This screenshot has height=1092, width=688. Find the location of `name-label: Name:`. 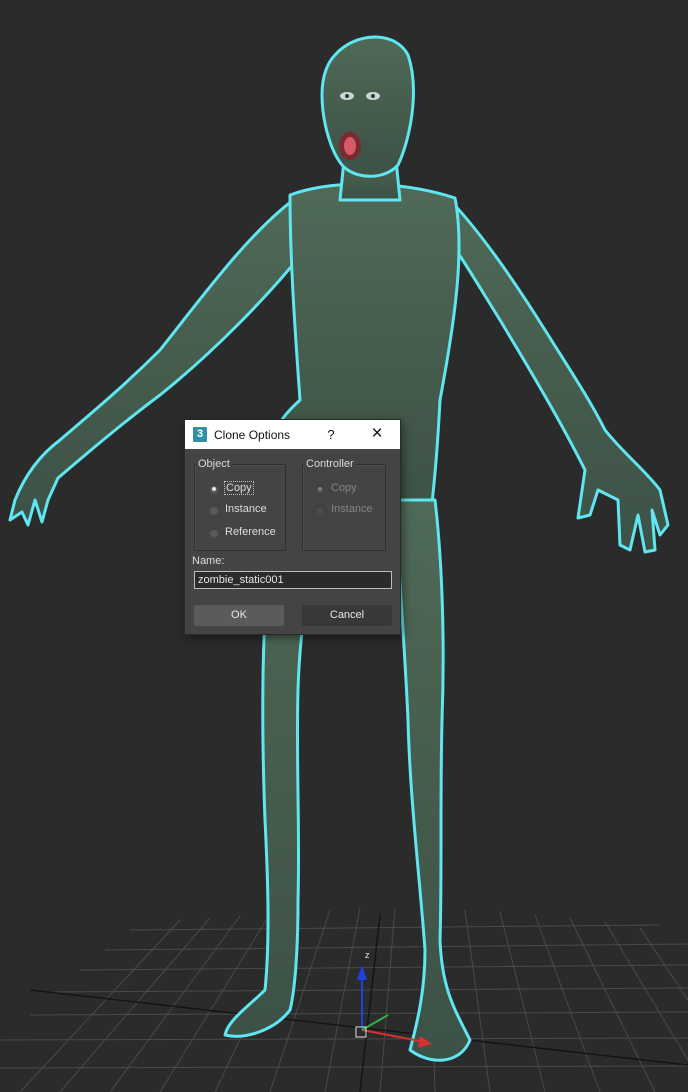

name-label: Name: is located at coordinates (208, 561).